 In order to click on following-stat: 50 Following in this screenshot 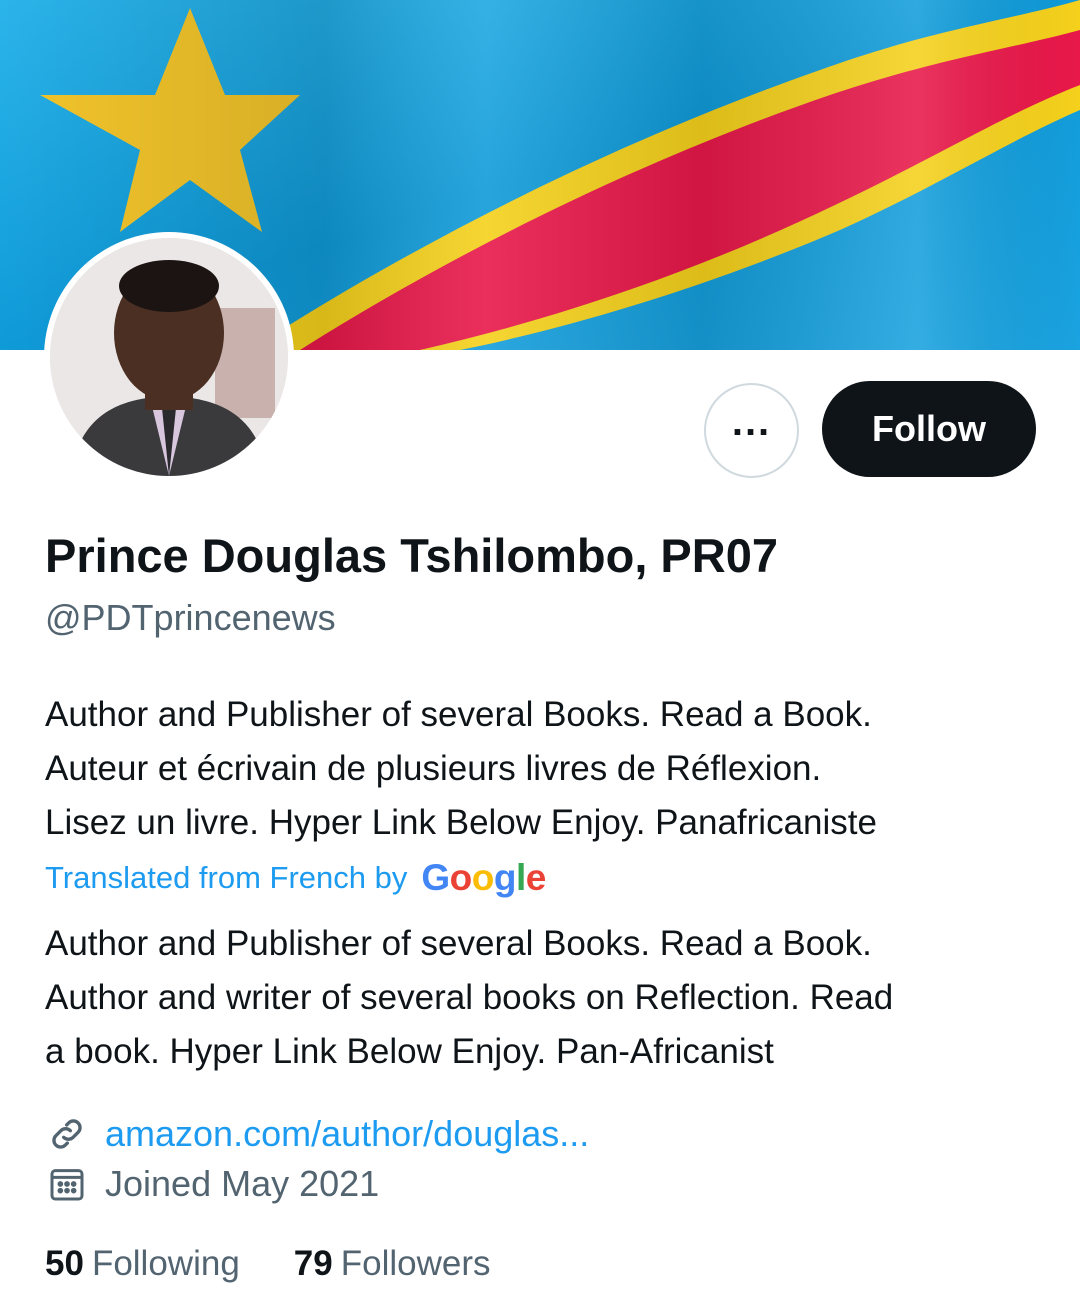, I will do `click(142, 1264)`.